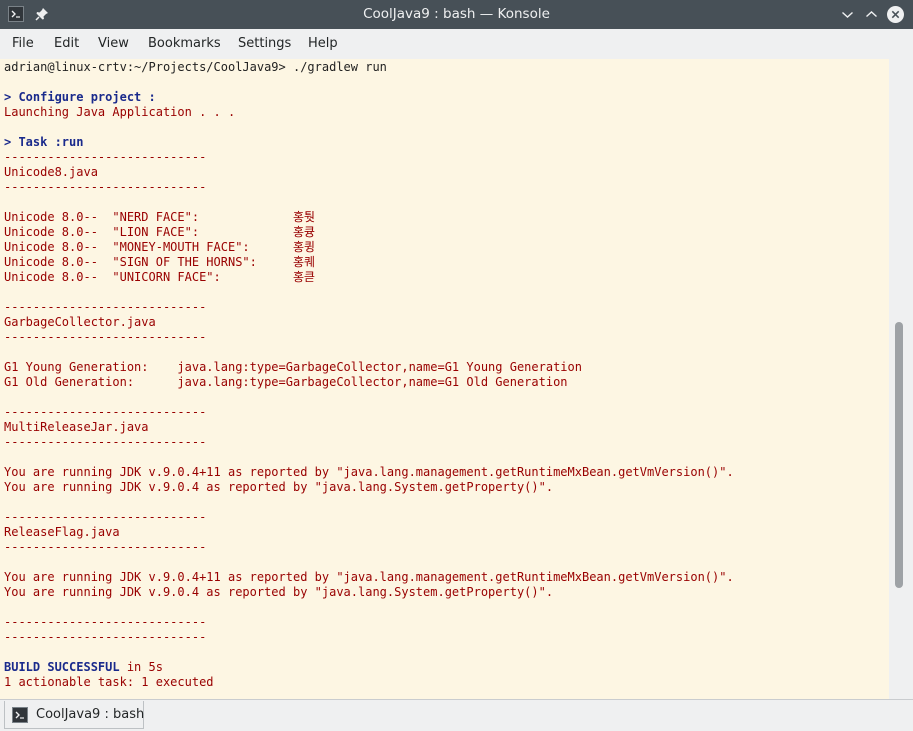 This screenshot has height=731, width=913. I want to click on tab-coolJava9-bash: CoolJava9 : bash, so click(74, 715).